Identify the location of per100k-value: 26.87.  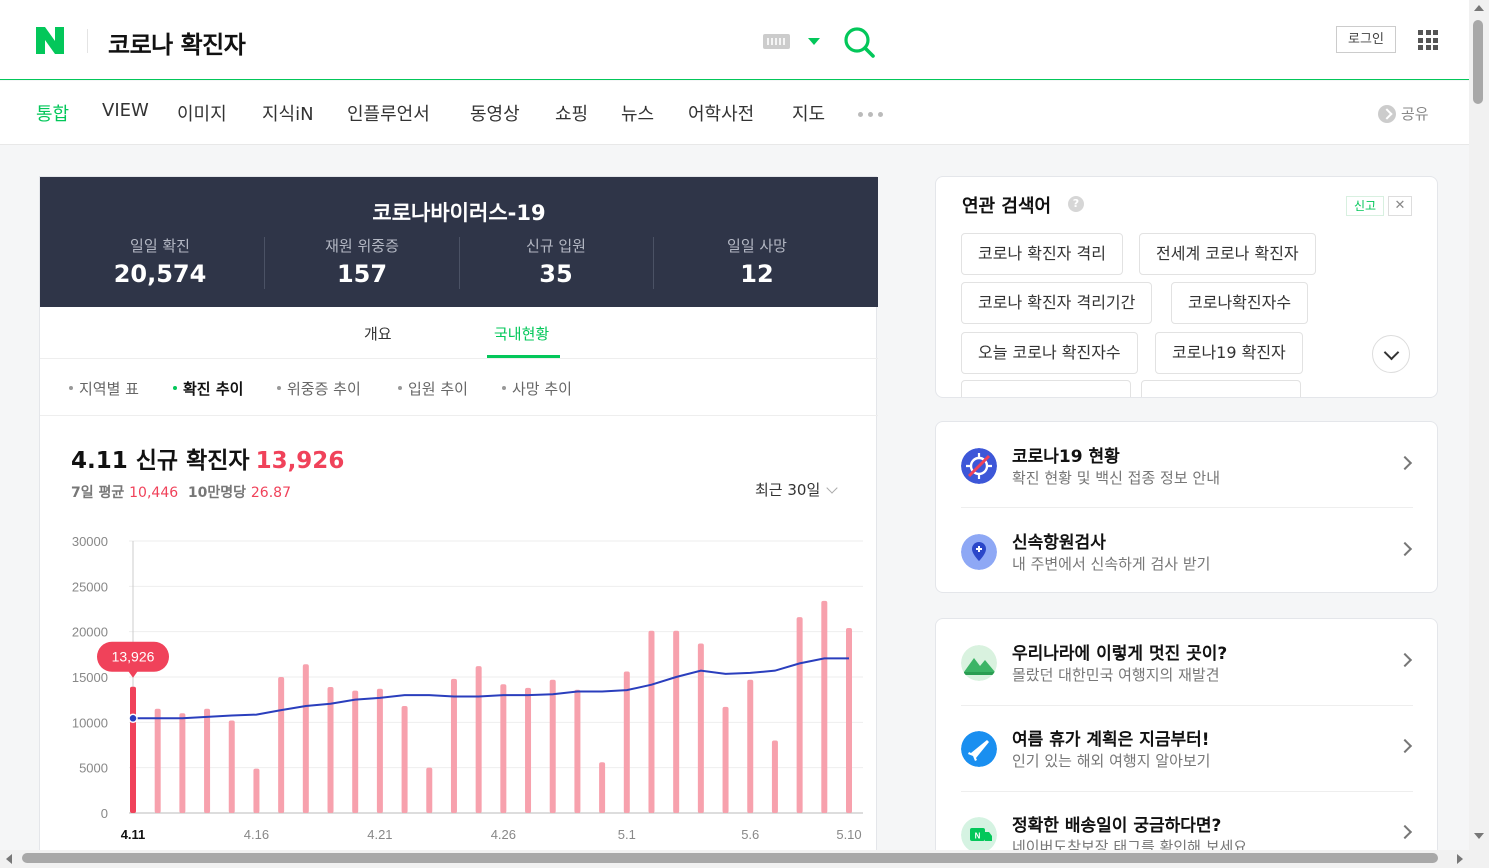
(270, 493).